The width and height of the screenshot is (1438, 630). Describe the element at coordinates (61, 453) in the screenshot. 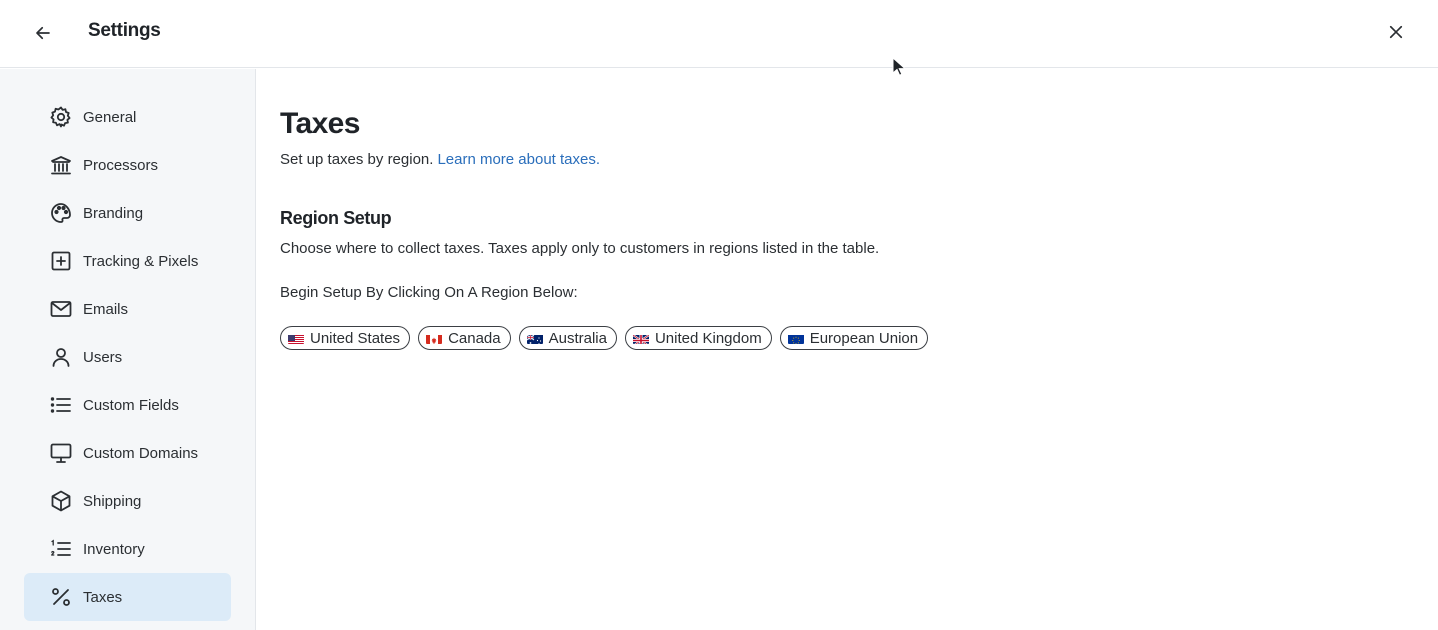

I see `monitor-icon` at that location.